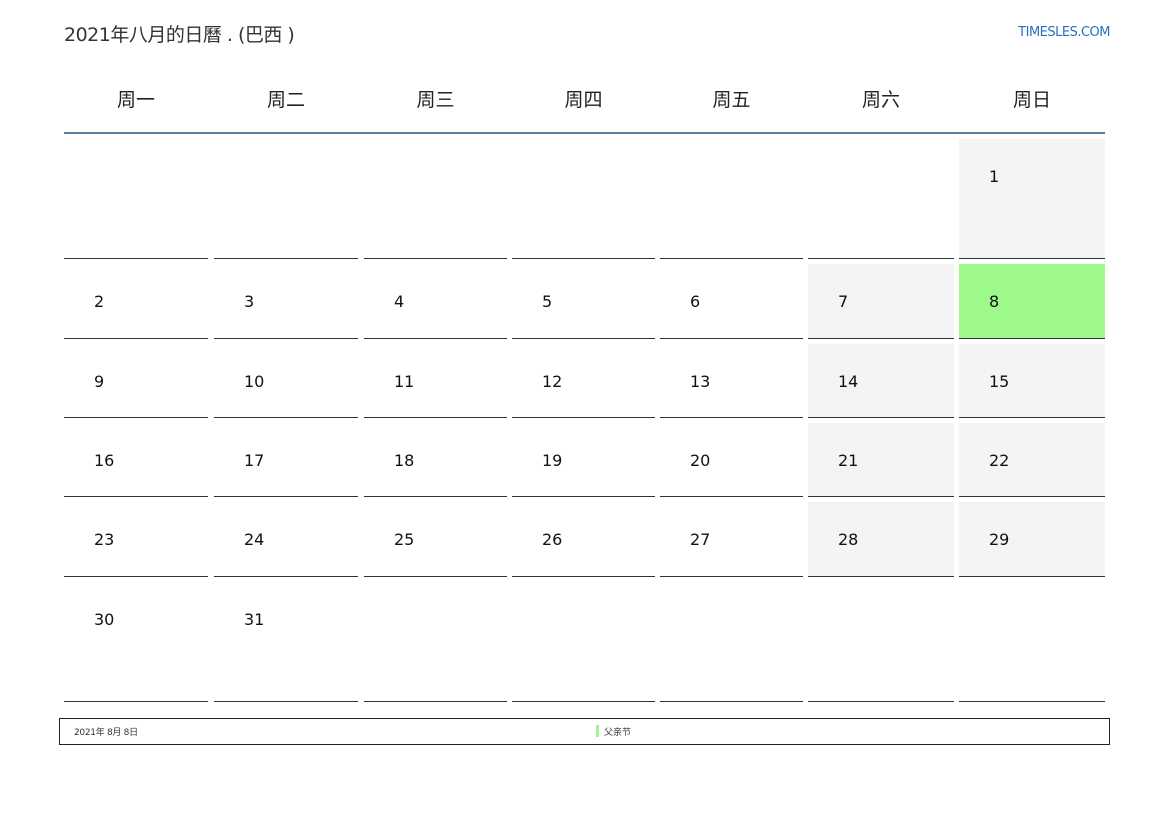 This screenshot has width=1169, height=827. I want to click on day-cell: 13, so click(731, 381).